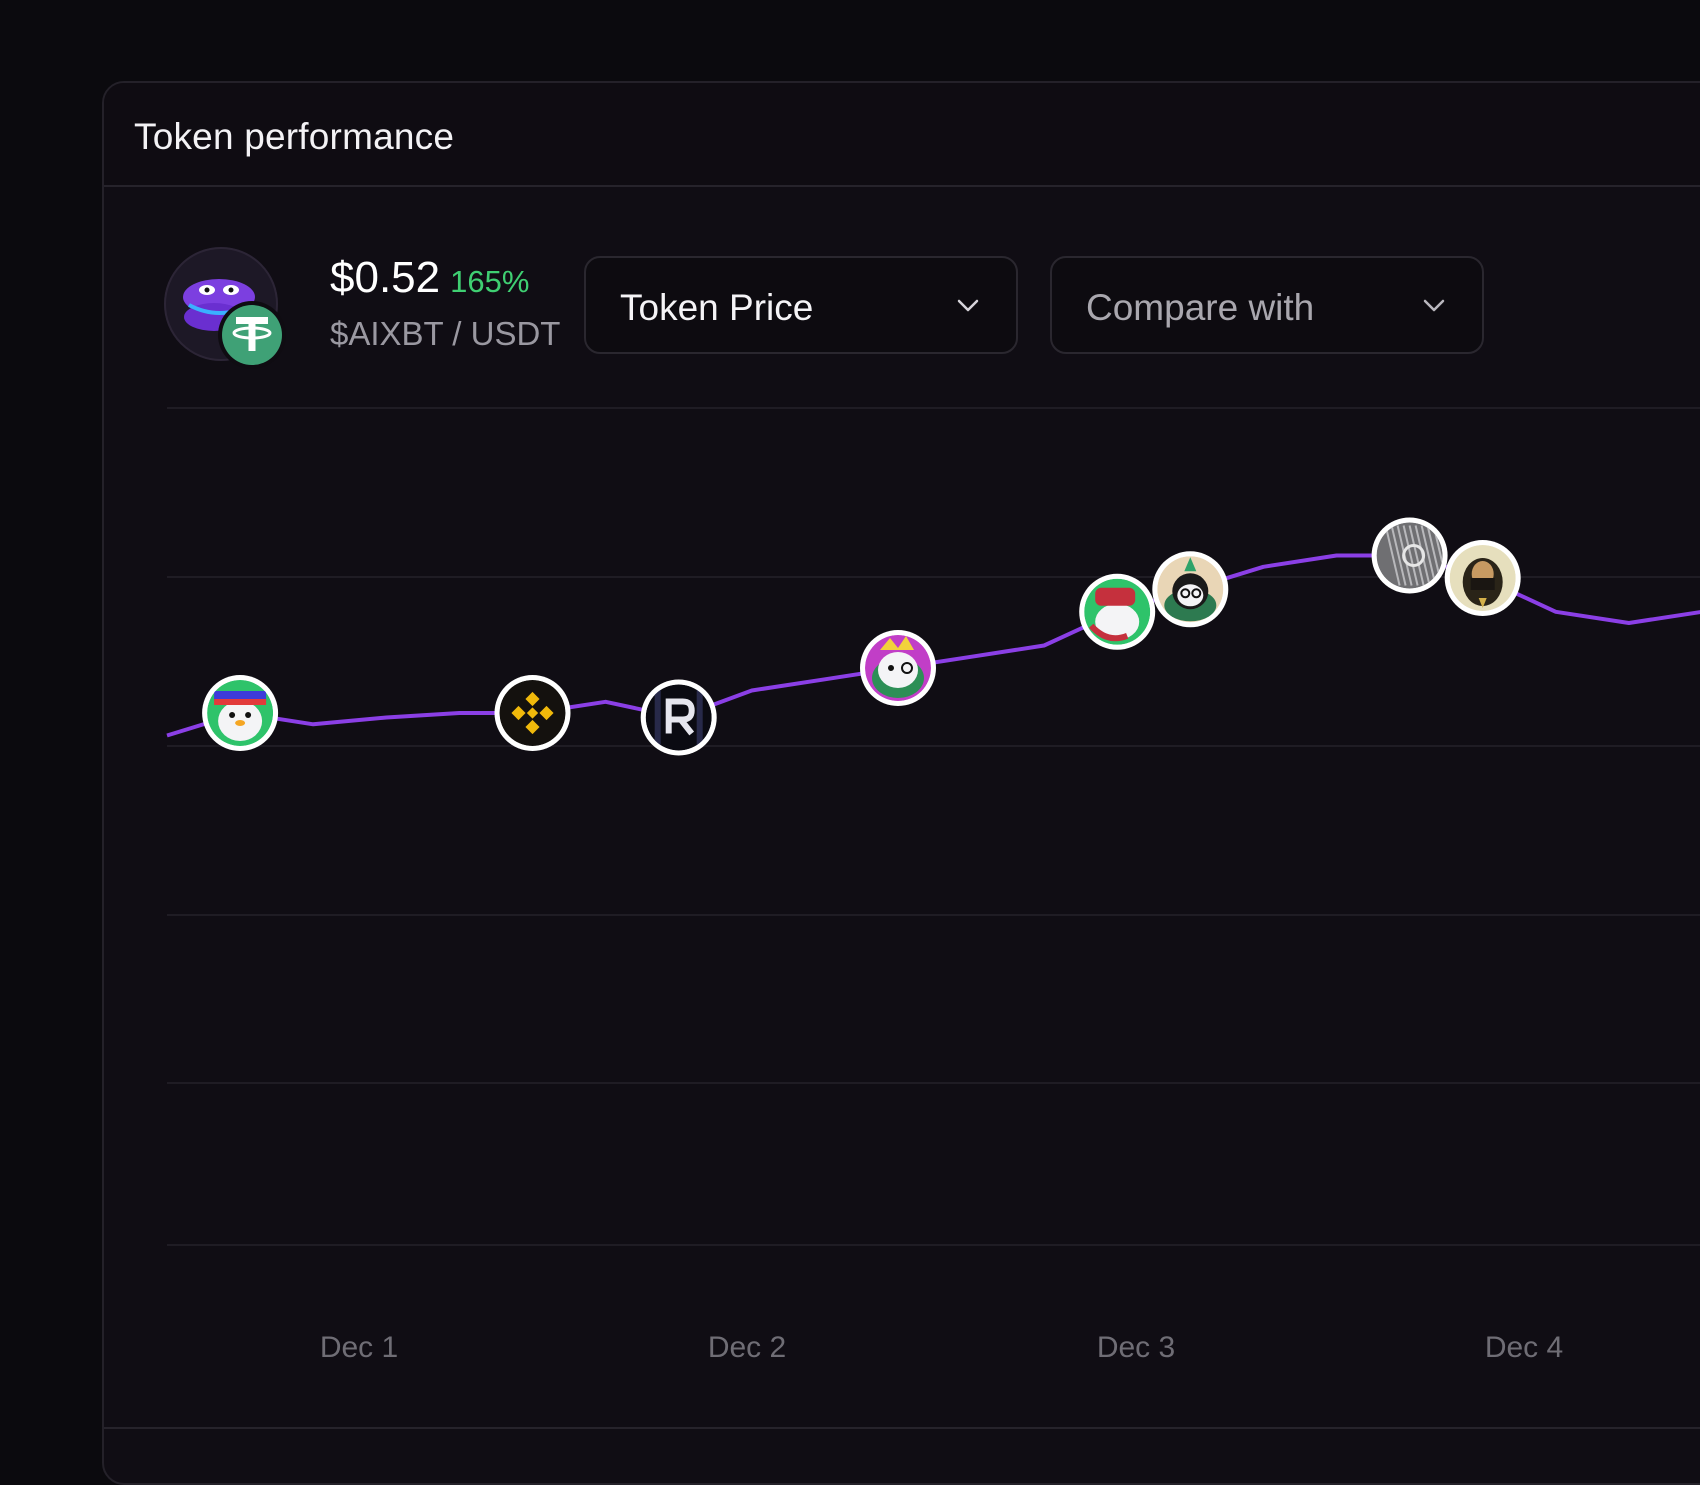 The height and width of the screenshot is (1485, 1700). What do you see at coordinates (717, 307) in the screenshot?
I see `metric-dropdown-value: Token Price` at bounding box center [717, 307].